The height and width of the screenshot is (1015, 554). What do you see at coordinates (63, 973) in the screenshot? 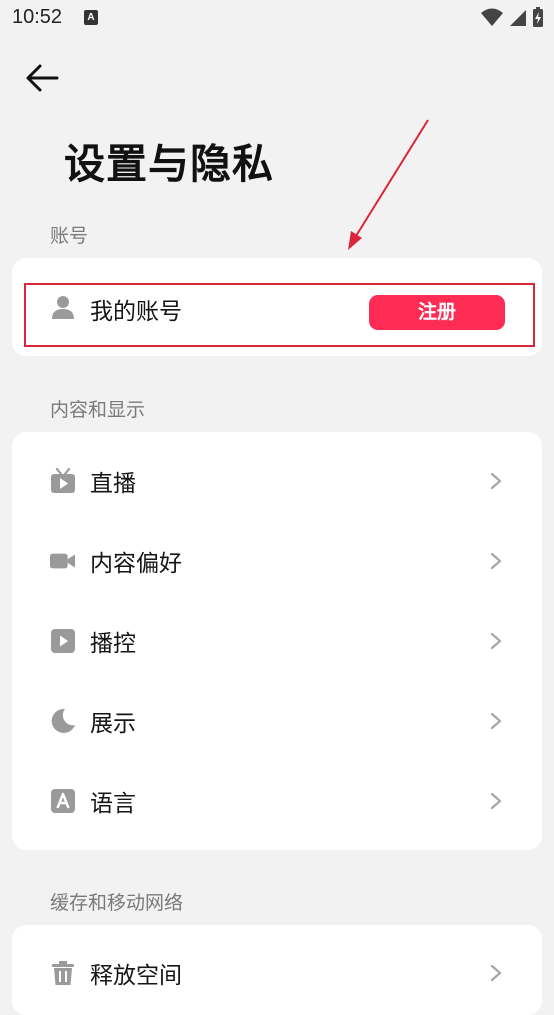
I see `trash-icon` at bounding box center [63, 973].